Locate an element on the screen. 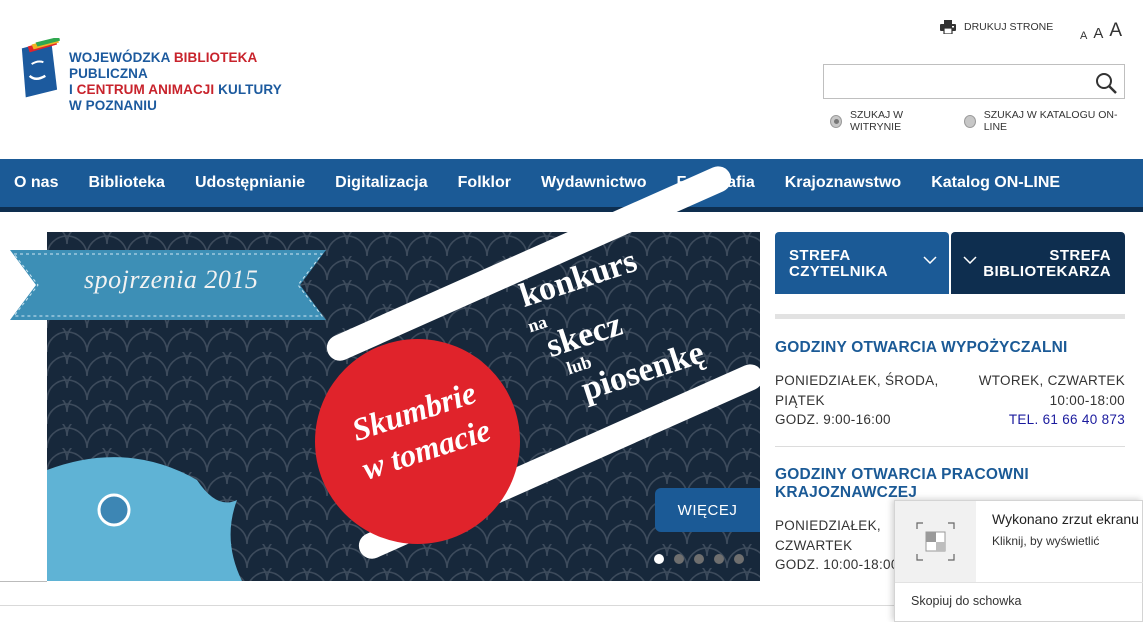  search-icon is located at coordinates (1106, 83).